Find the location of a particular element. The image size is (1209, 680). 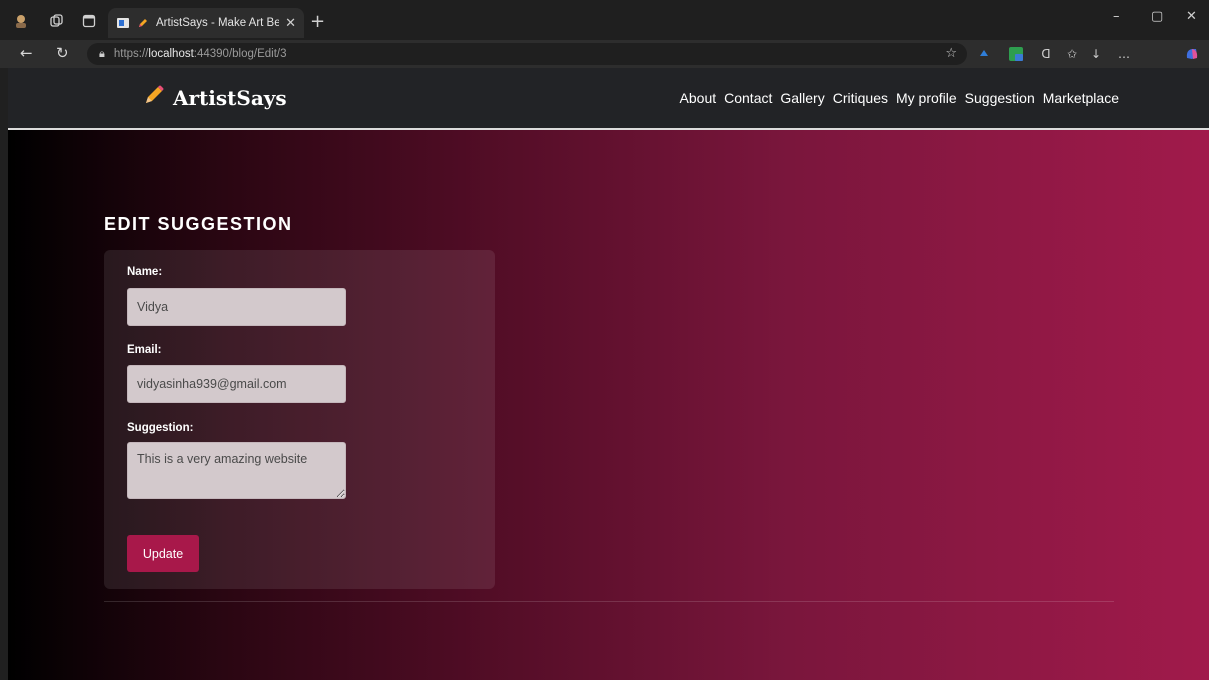

suggestion-label: Suggestion: is located at coordinates (160, 428).